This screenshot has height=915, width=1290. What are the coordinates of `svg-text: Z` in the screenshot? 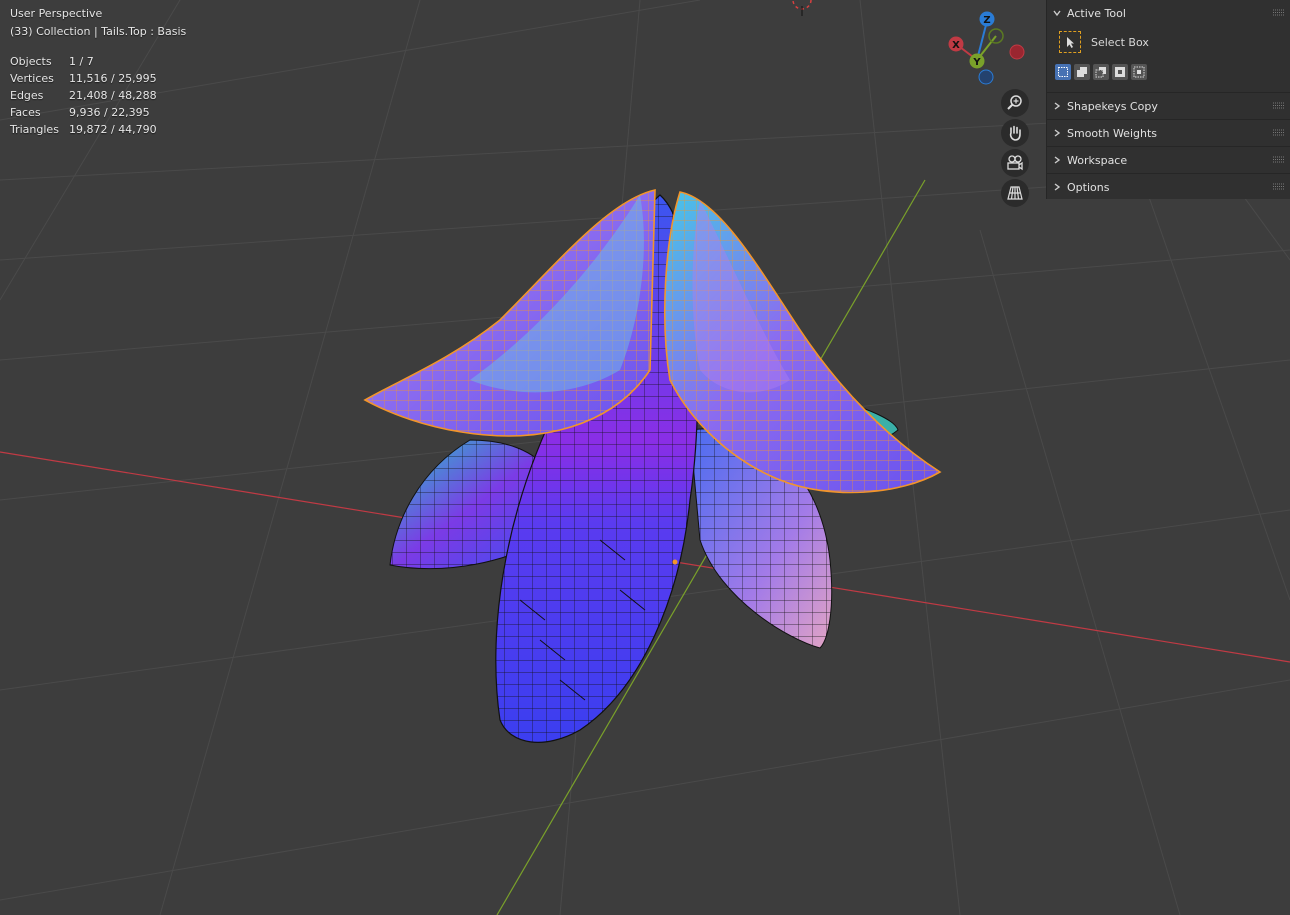 It's located at (986, 20).